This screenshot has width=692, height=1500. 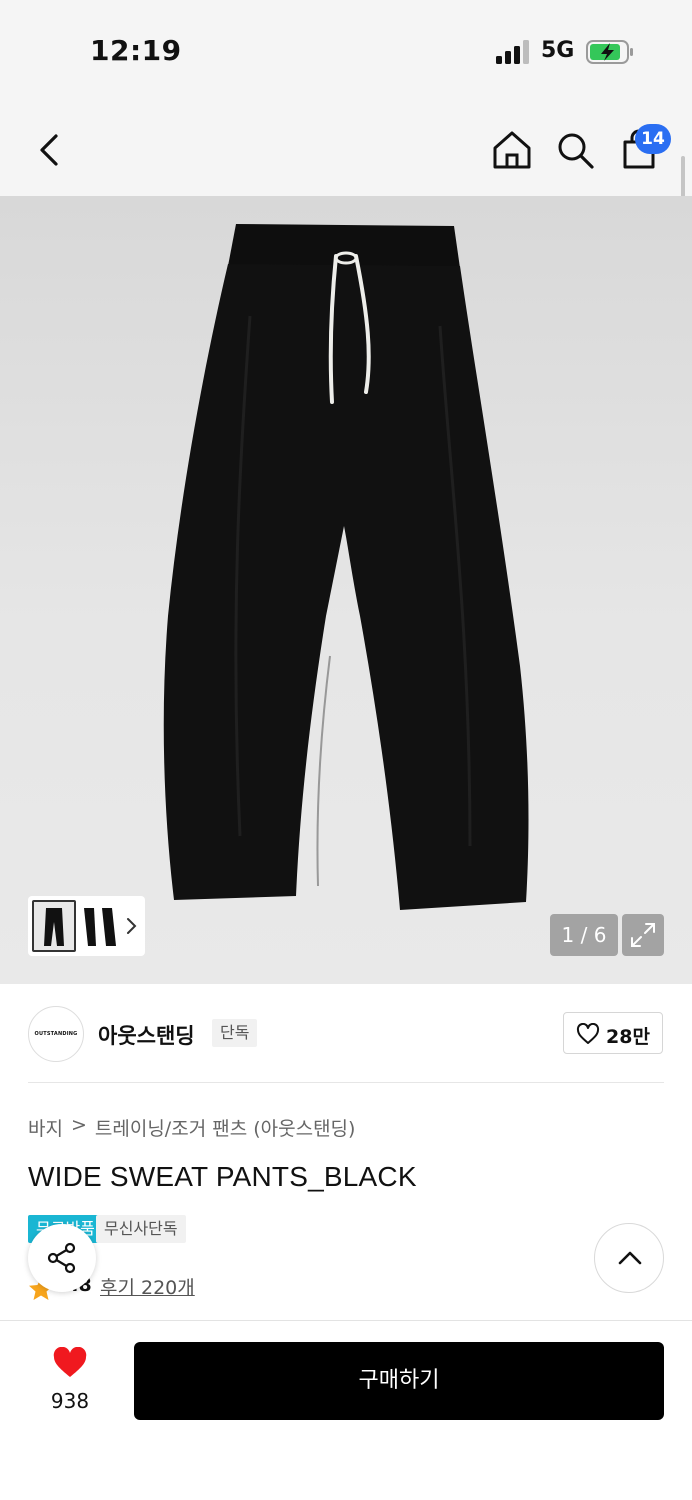 What do you see at coordinates (558, 50) in the screenshot?
I see `network-label: 5G` at bounding box center [558, 50].